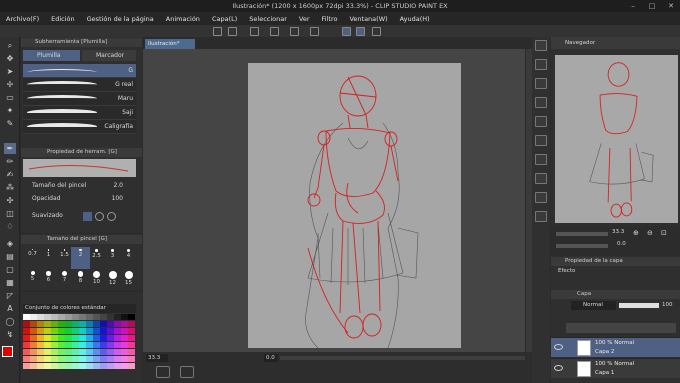 Image resolution: width=680 pixels, height=383 pixels. What do you see at coordinates (541, 178) in the screenshot?
I see `animation-panel-icon` at bounding box center [541, 178].